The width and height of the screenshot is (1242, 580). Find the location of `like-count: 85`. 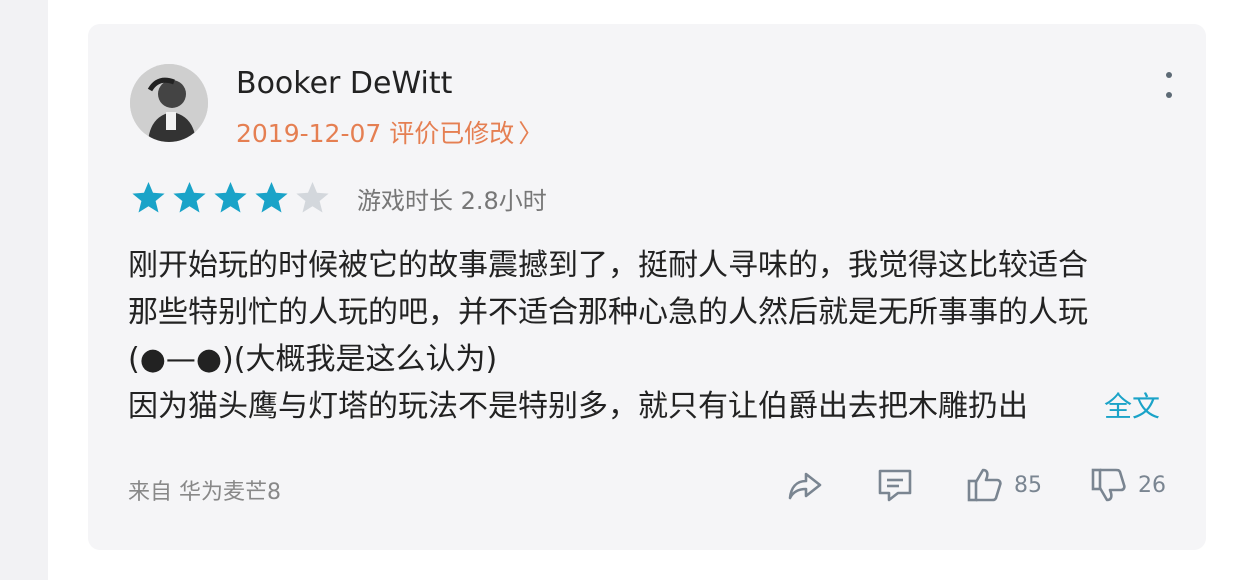

like-count: 85 is located at coordinates (1028, 485).